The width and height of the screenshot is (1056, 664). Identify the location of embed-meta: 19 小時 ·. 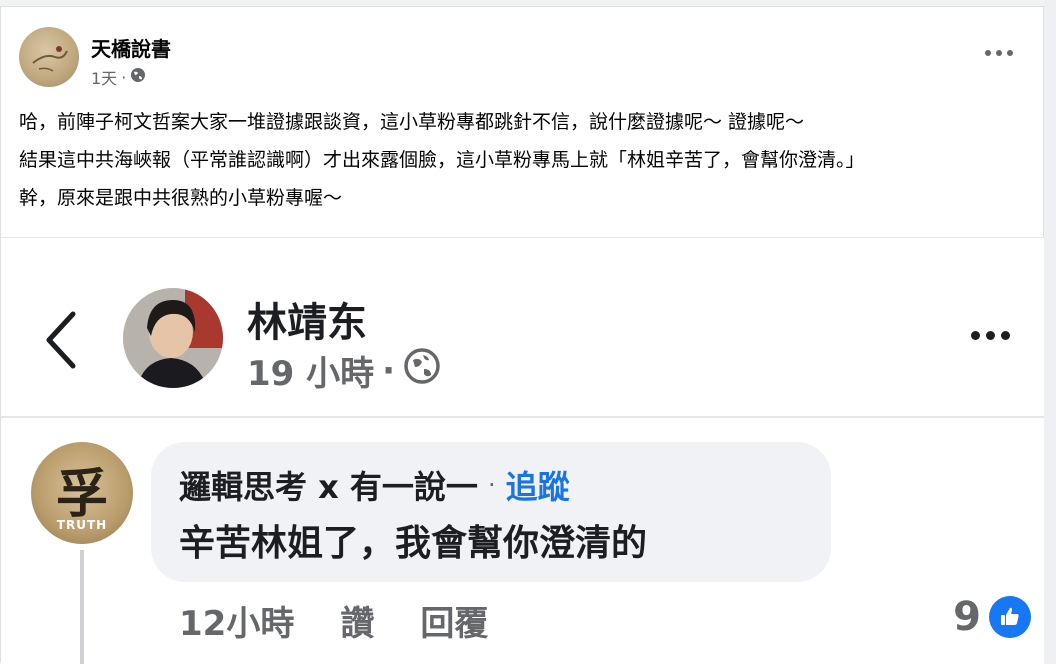
(344, 370).